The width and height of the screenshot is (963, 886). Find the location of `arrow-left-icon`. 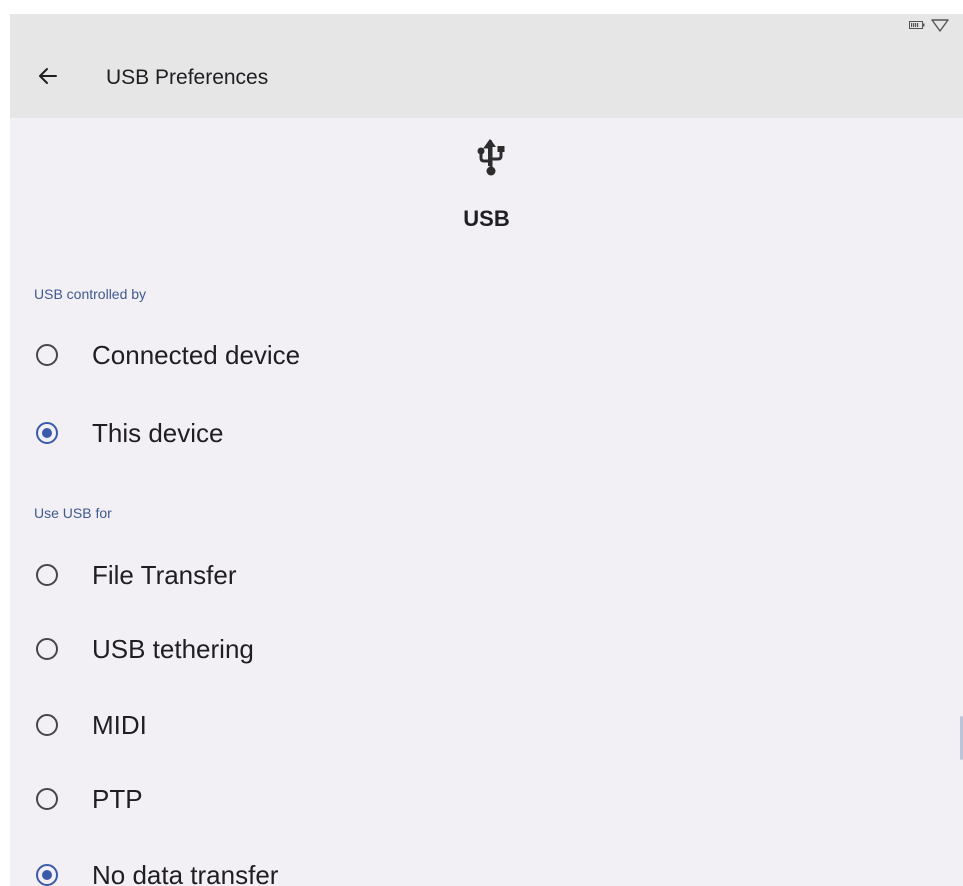

arrow-left-icon is located at coordinates (48, 78).